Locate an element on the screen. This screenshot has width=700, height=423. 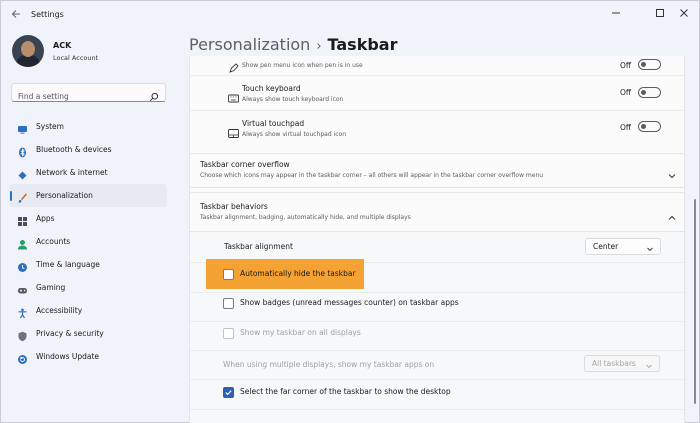
scrollbar is located at coordinates (695, 301).